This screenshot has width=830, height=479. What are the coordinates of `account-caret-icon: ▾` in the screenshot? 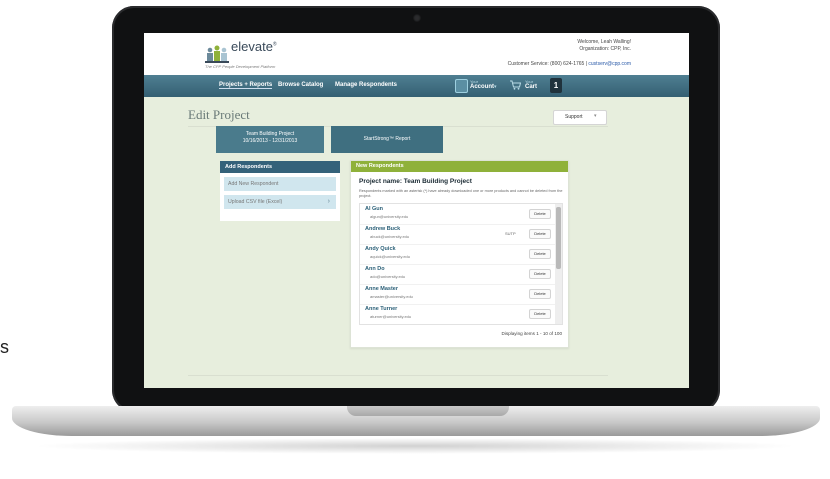 It's located at (495, 87).